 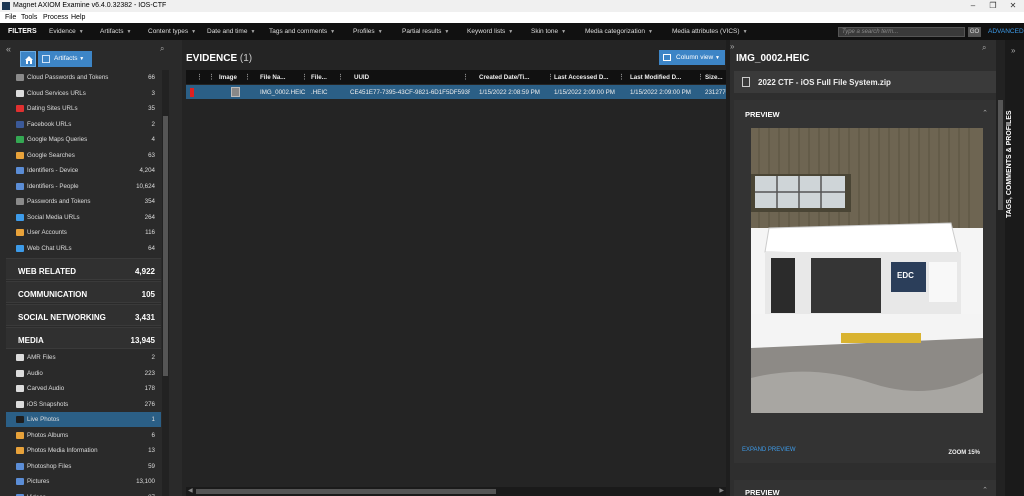 What do you see at coordinates (83, 450) in the screenshot?
I see `list-item: Photos Media Information 13` at bounding box center [83, 450].